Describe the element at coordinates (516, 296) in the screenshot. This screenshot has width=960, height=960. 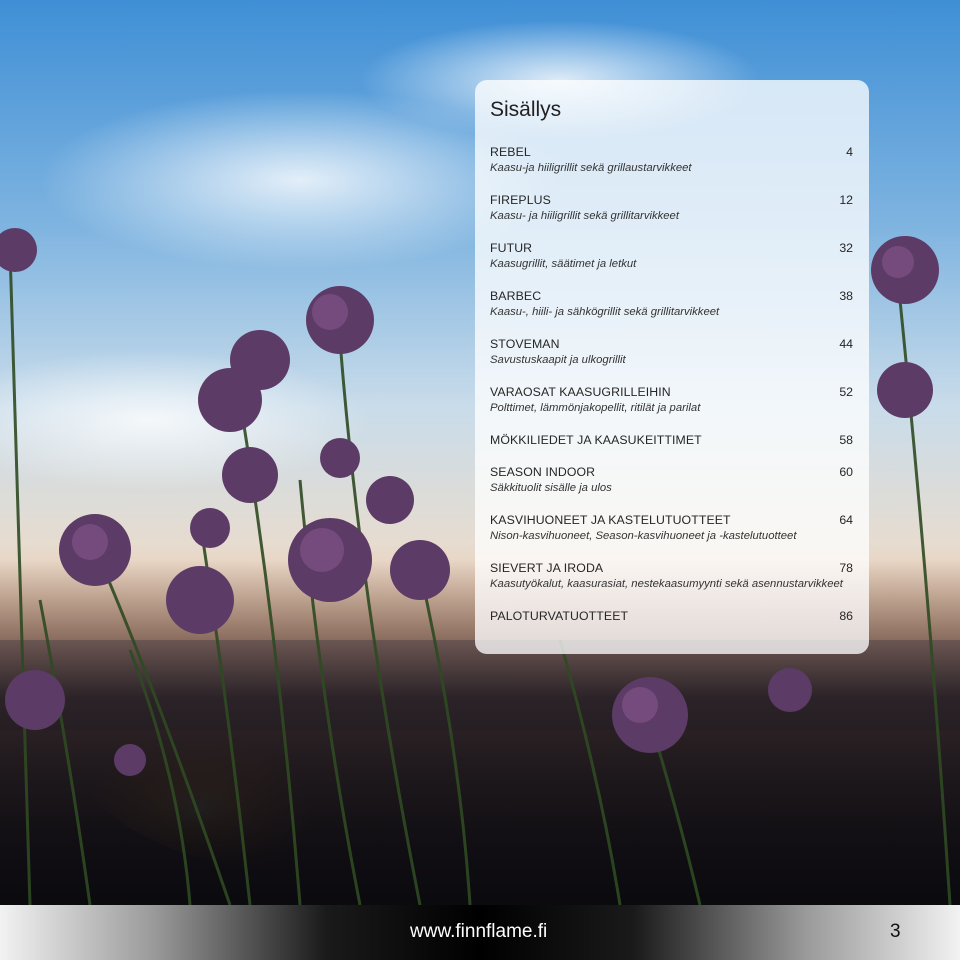
I see `toc-entry-name: BARBEC` at that location.